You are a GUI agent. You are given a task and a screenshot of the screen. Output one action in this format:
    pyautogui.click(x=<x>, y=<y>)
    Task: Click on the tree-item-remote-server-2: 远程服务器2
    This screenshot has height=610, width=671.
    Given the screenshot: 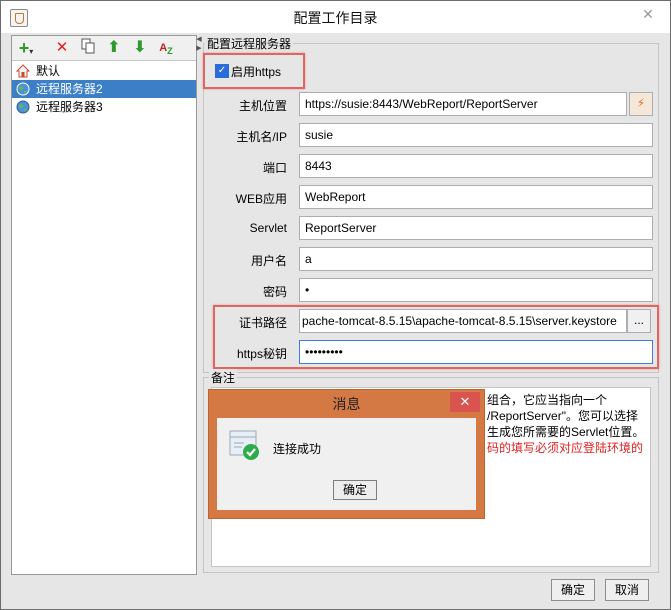 What is the action you would take?
    pyautogui.click(x=104, y=89)
    